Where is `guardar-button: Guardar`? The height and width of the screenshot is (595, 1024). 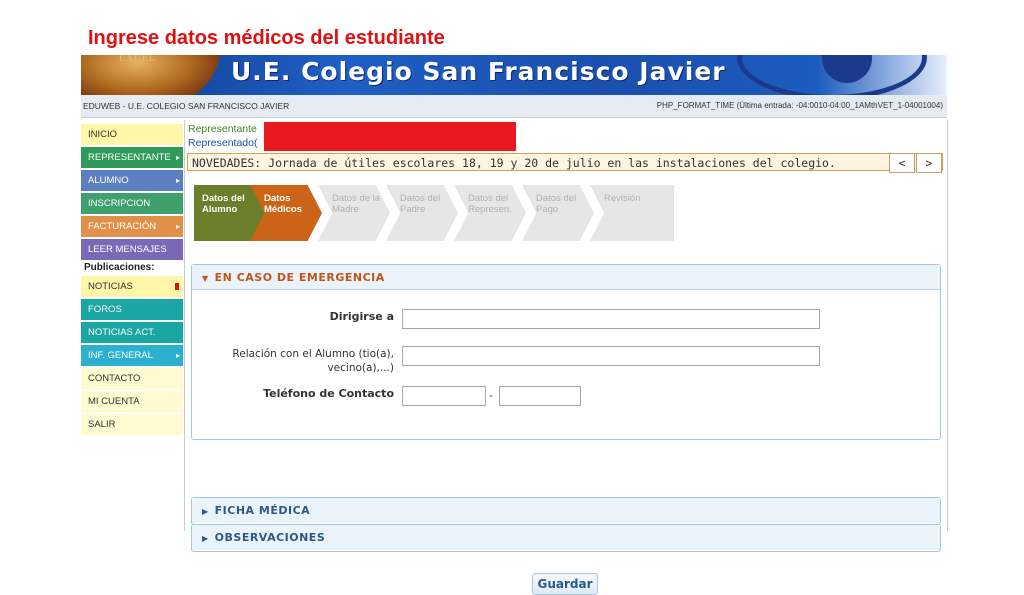 guardar-button: Guardar is located at coordinates (565, 584).